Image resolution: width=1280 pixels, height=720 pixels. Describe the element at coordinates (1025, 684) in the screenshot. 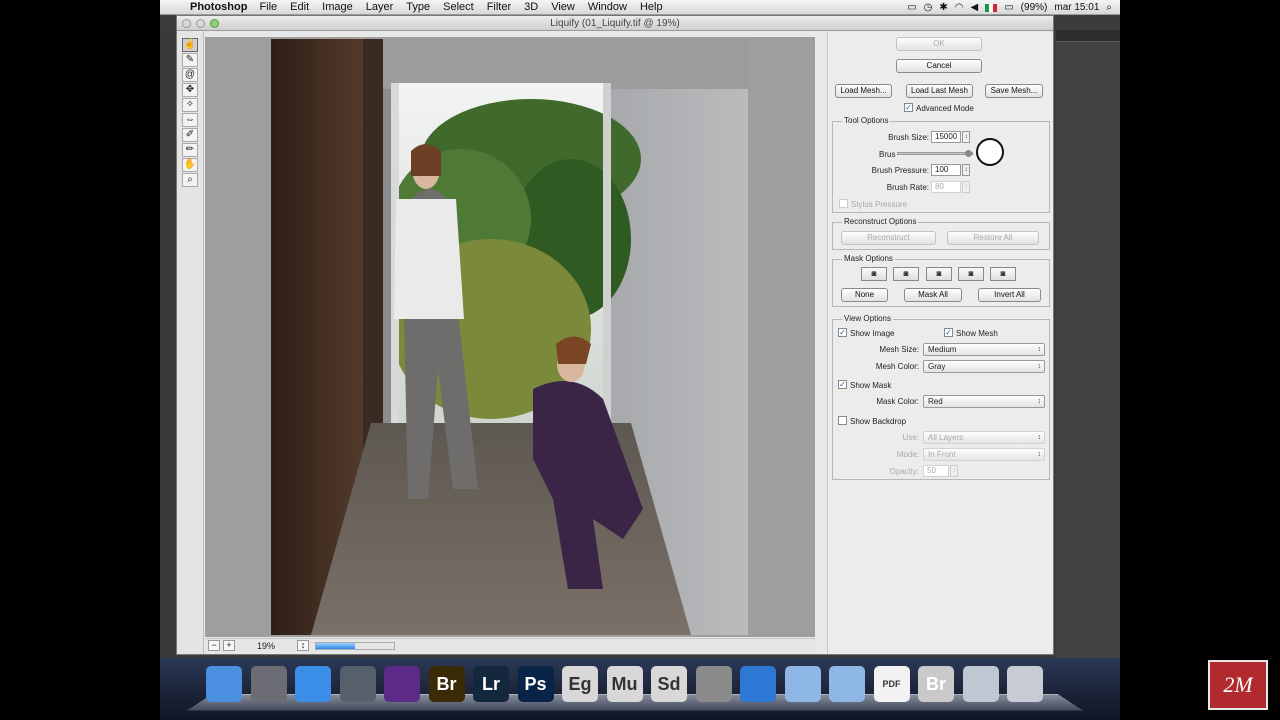

I see `dock-trash-icon` at that location.